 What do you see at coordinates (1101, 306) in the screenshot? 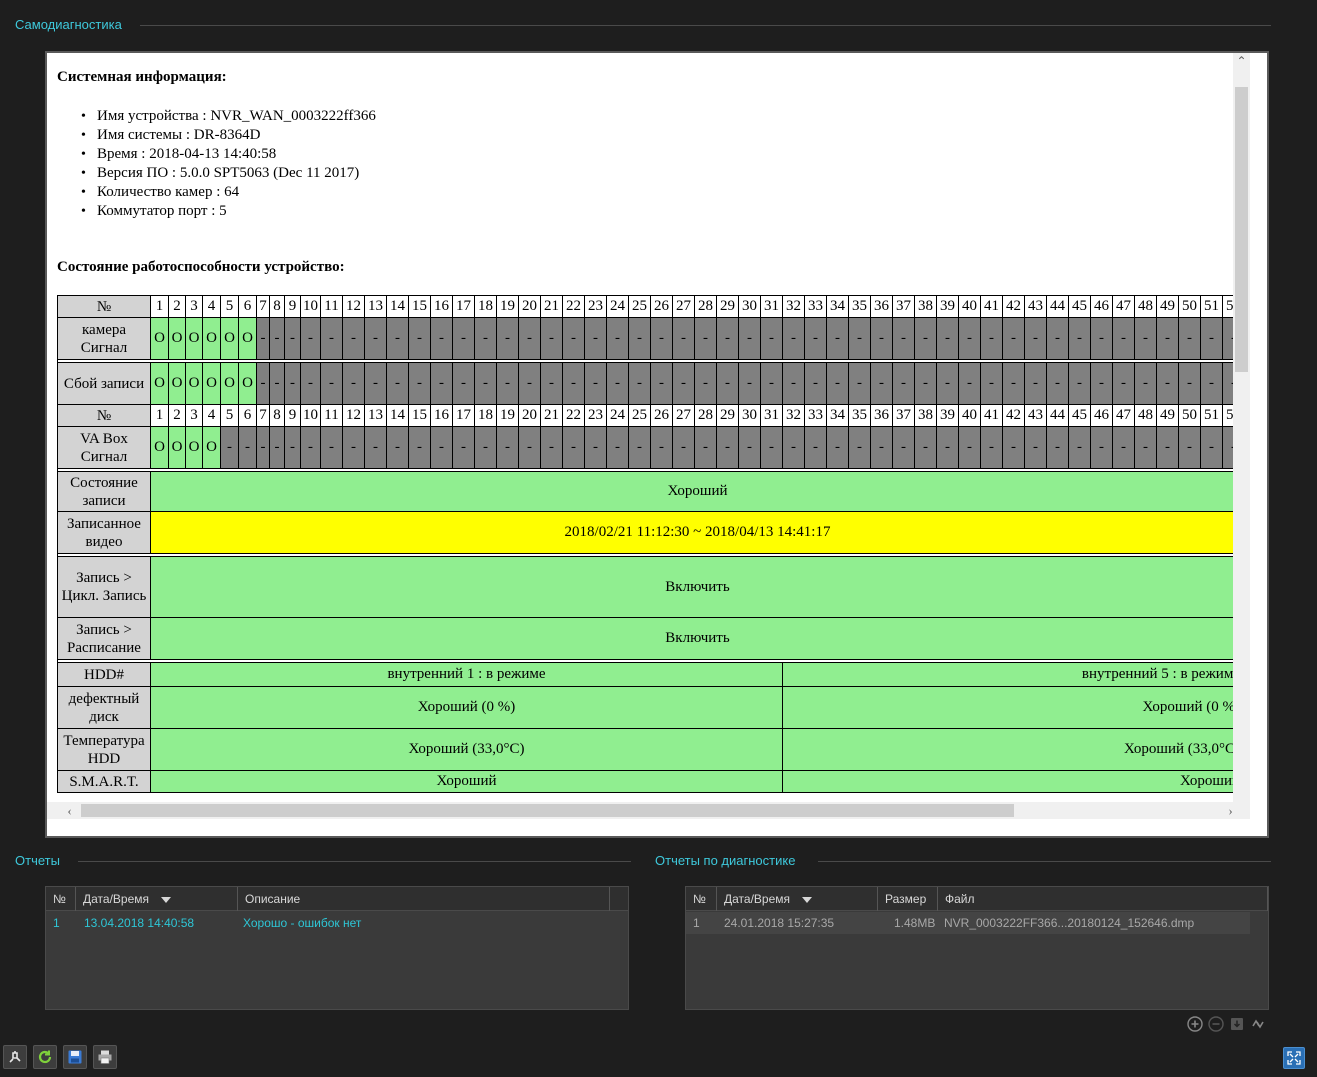
I see `channel-number: 46` at bounding box center [1101, 306].